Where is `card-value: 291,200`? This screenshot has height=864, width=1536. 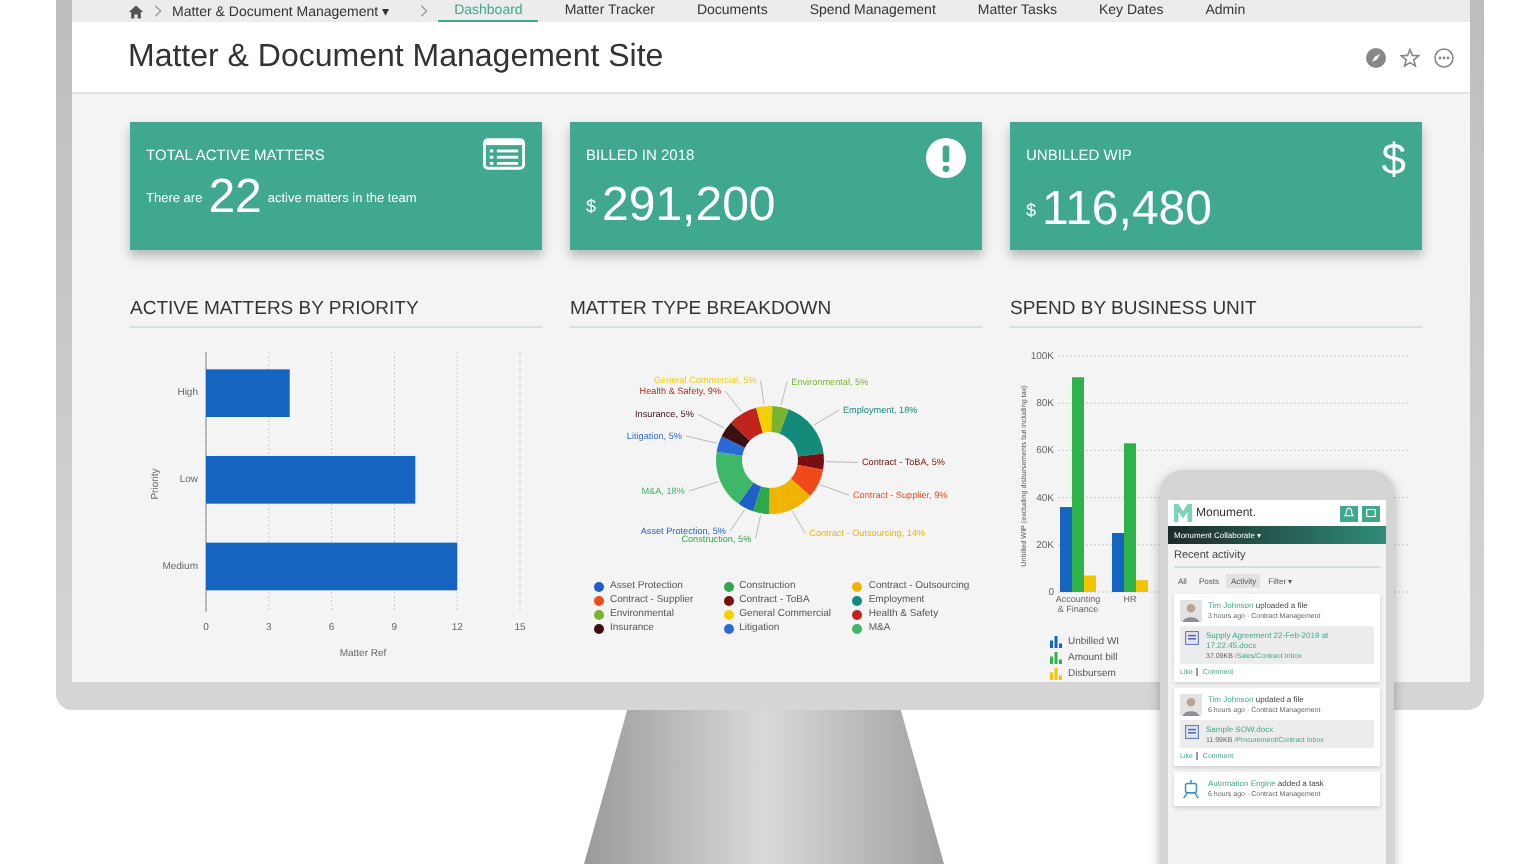
card-value: 291,200 is located at coordinates (689, 206).